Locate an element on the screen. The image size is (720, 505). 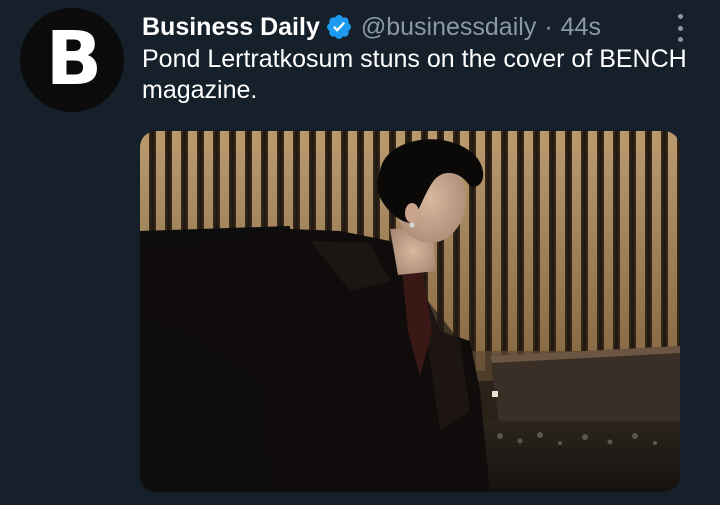
display-name: Business Daily is located at coordinates (231, 27).